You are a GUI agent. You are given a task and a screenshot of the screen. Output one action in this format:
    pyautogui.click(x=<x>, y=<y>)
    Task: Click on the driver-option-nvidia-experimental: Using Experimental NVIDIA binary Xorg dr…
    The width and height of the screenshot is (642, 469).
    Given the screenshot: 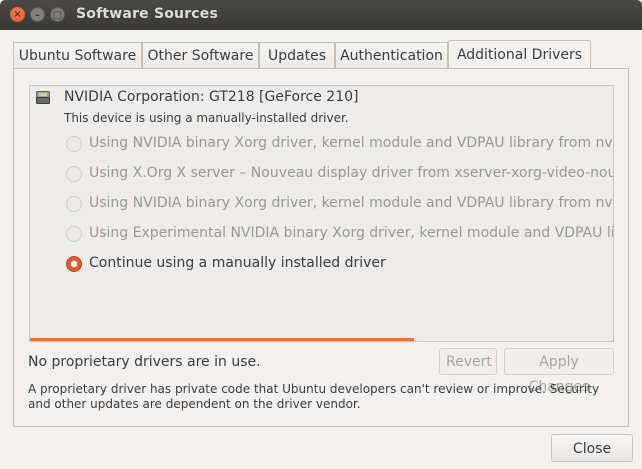 What is the action you would take?
    pyautogui.click(x=340, y=235)
    